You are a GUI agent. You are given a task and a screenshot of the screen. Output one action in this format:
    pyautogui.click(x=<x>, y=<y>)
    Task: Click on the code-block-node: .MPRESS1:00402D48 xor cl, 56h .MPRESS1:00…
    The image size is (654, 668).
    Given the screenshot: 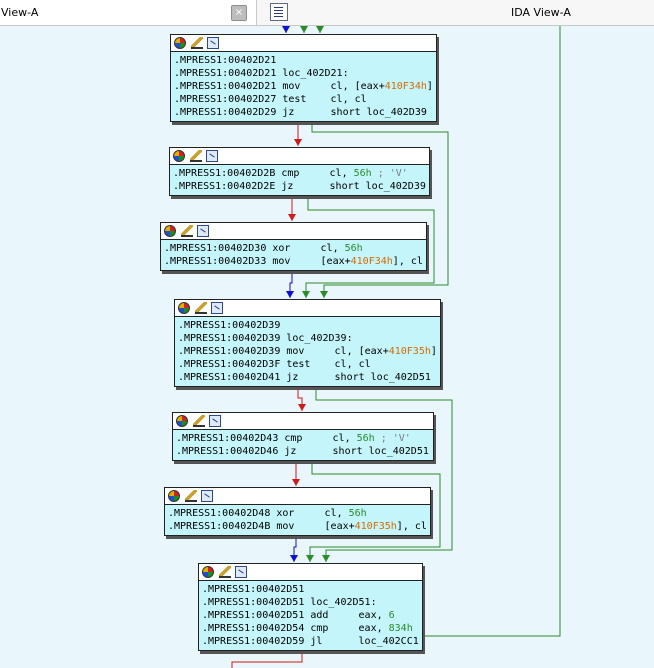 What is the action you would take?
    pyautogui.click(x=297, y=511)
    